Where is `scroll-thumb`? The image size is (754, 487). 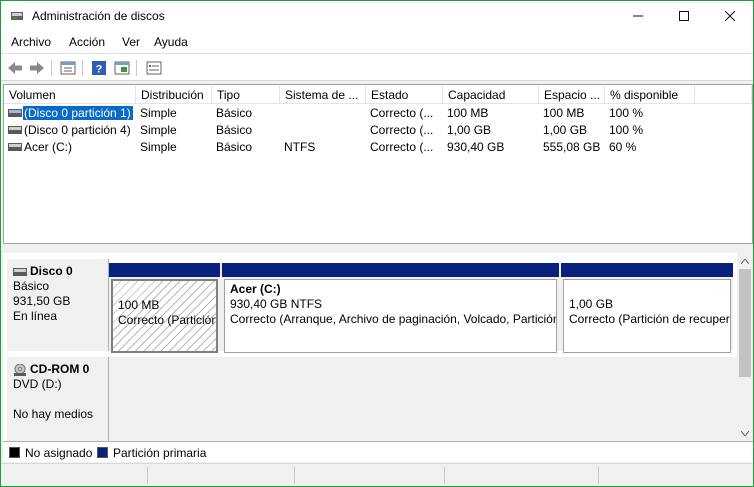 scroll-thumb is located at coordinates (745, 323).